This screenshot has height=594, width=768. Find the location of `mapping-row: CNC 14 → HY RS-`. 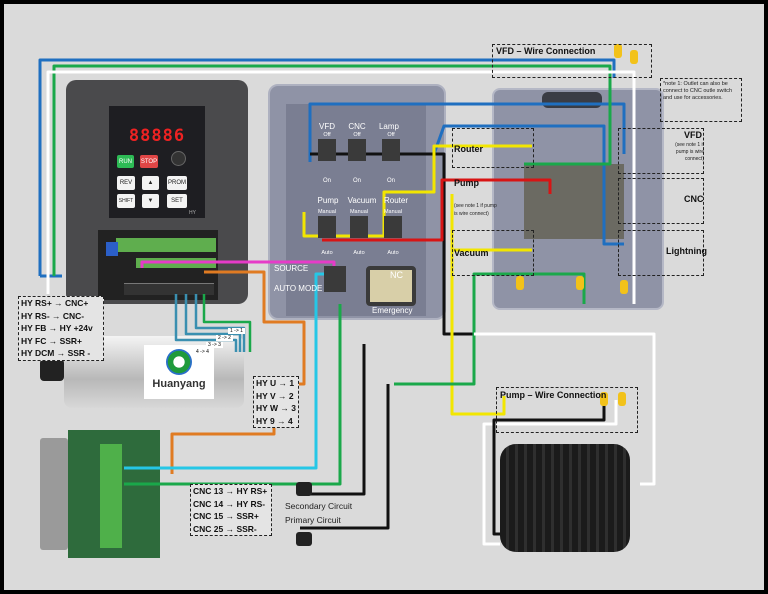

mapping-row: CNC 14 → HY RS- is located at coordinates (229, 503).